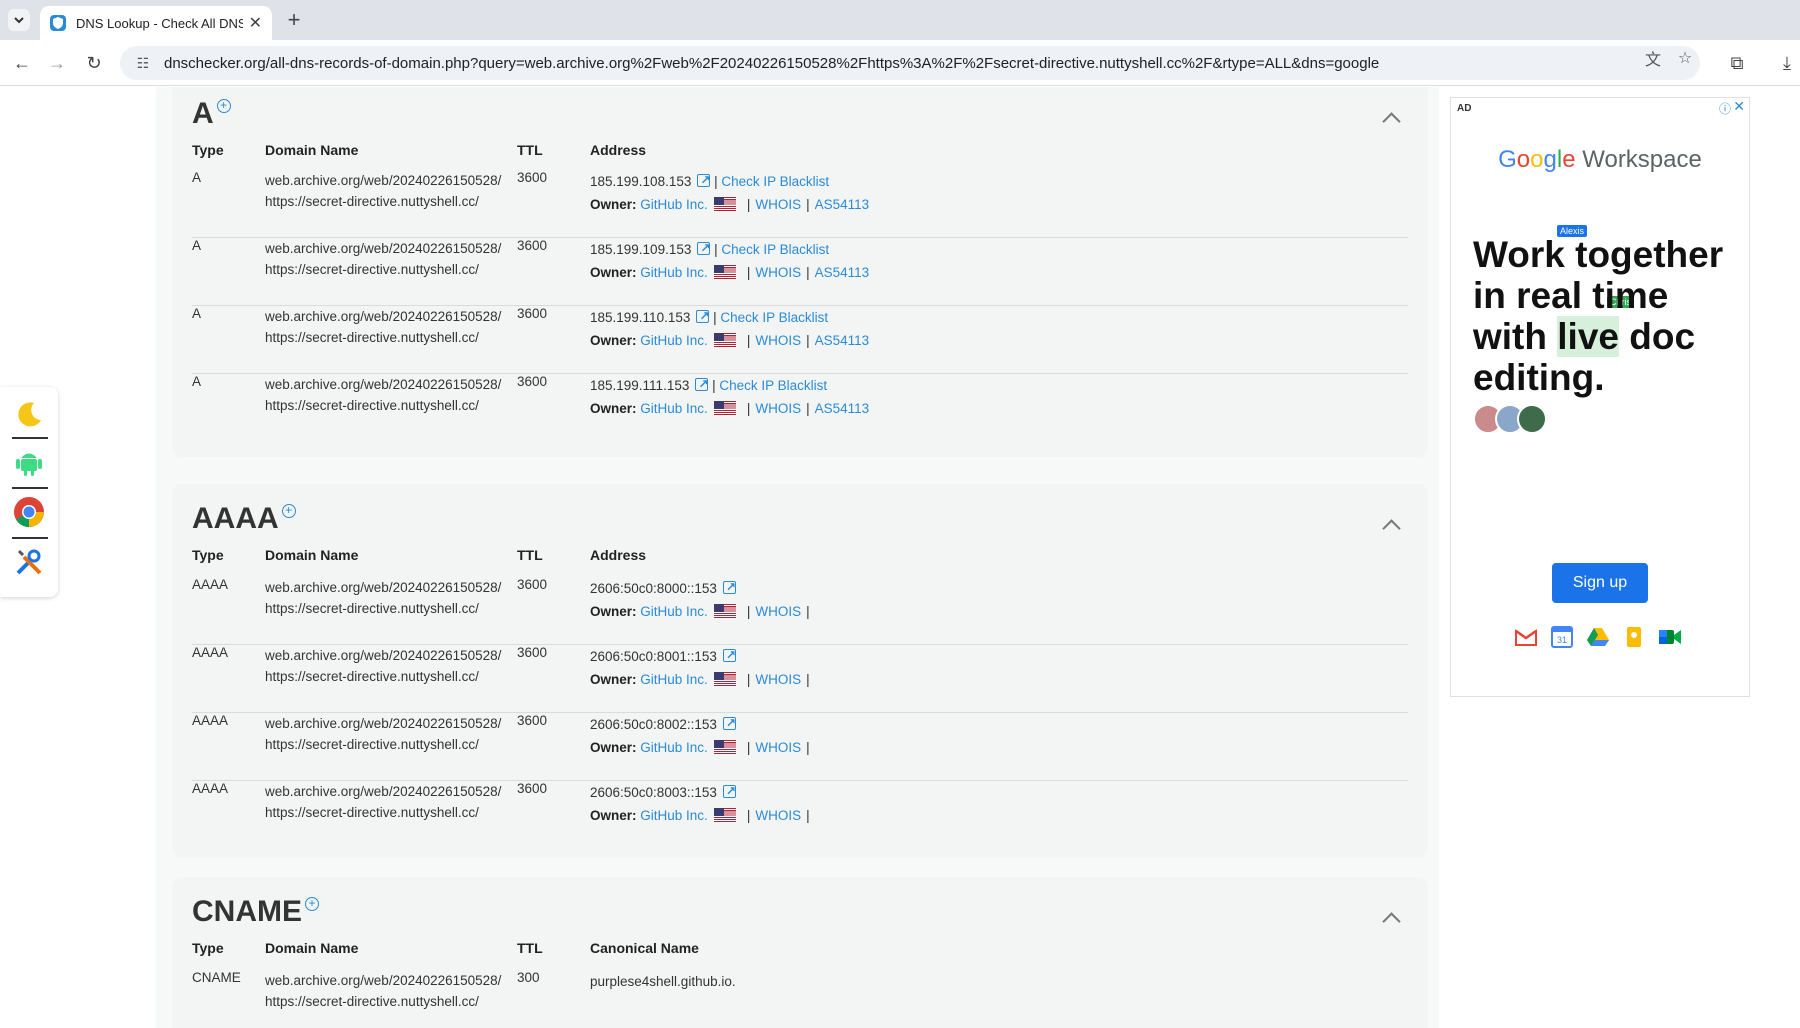 This screenshot has width=1800, height=1028. Describe the element at coordinates (1737, 63) in the screenshot. I see `puzzle-icon: ⧉` at that location.